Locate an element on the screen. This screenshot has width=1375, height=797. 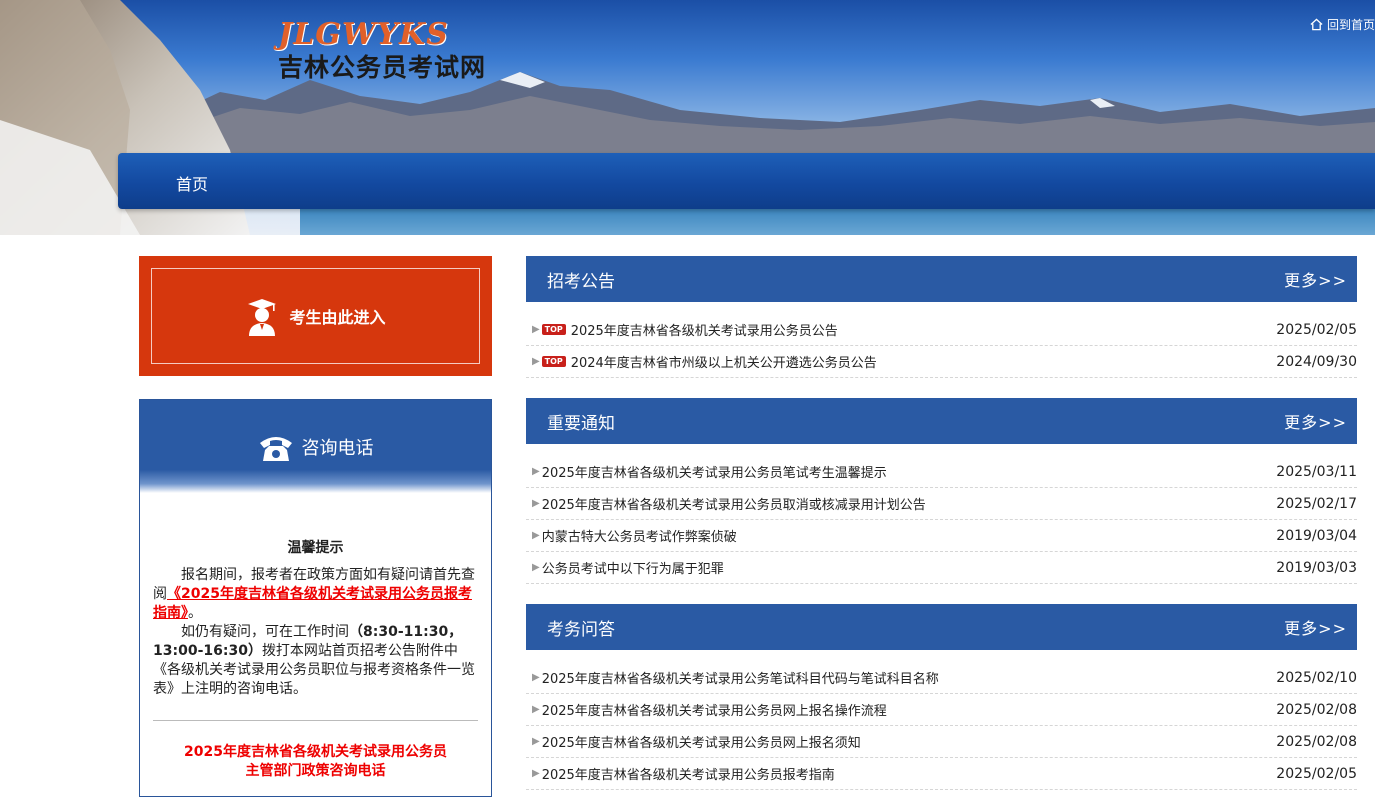
list-item-link: ▶ 2025年度吉林省各级机关考试录用公务员笔试考生温馨提示 is located at coordinates (709, 471).